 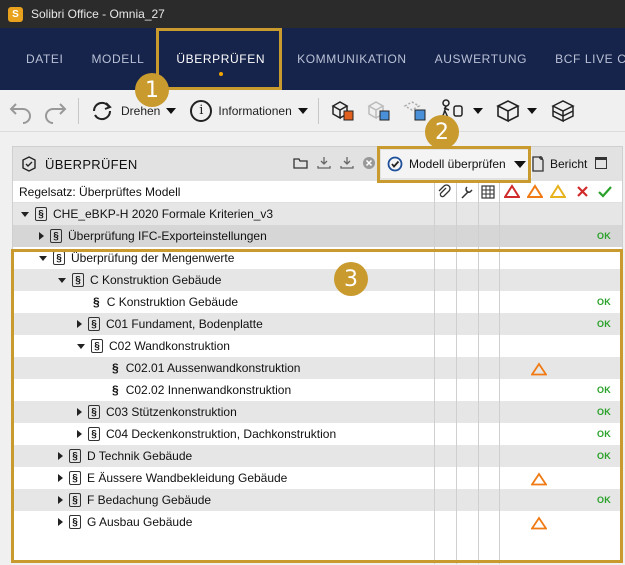 I want to click on rotate-dropdown-caret, so click(x=171, y=110).